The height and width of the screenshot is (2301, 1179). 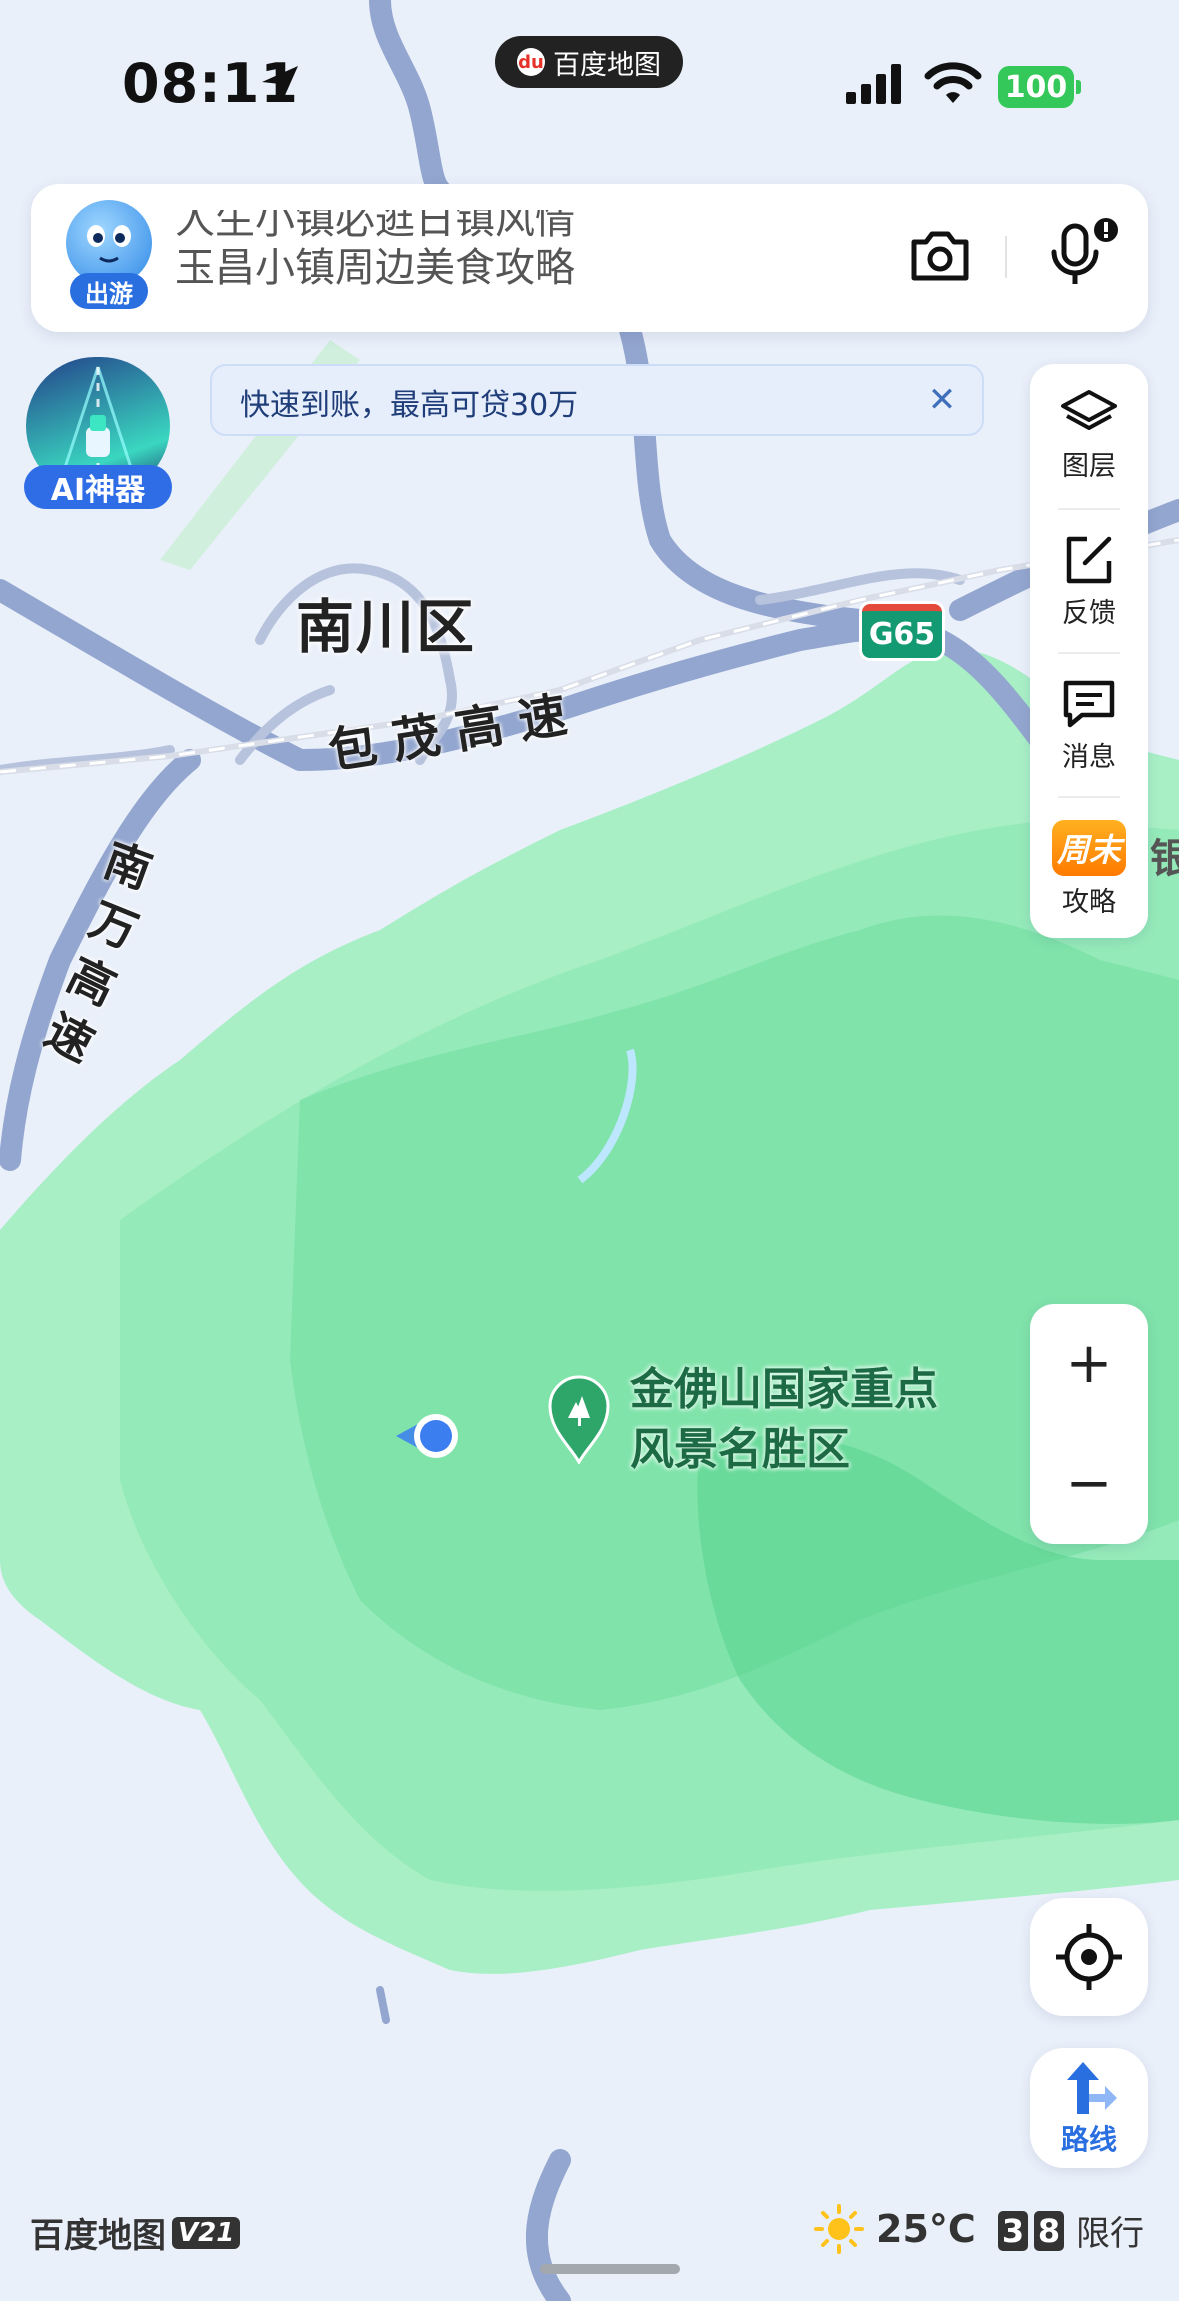 I want to click on ticker-line: 玉昌小镇周边美食攻略, so click(x=375, y=267).